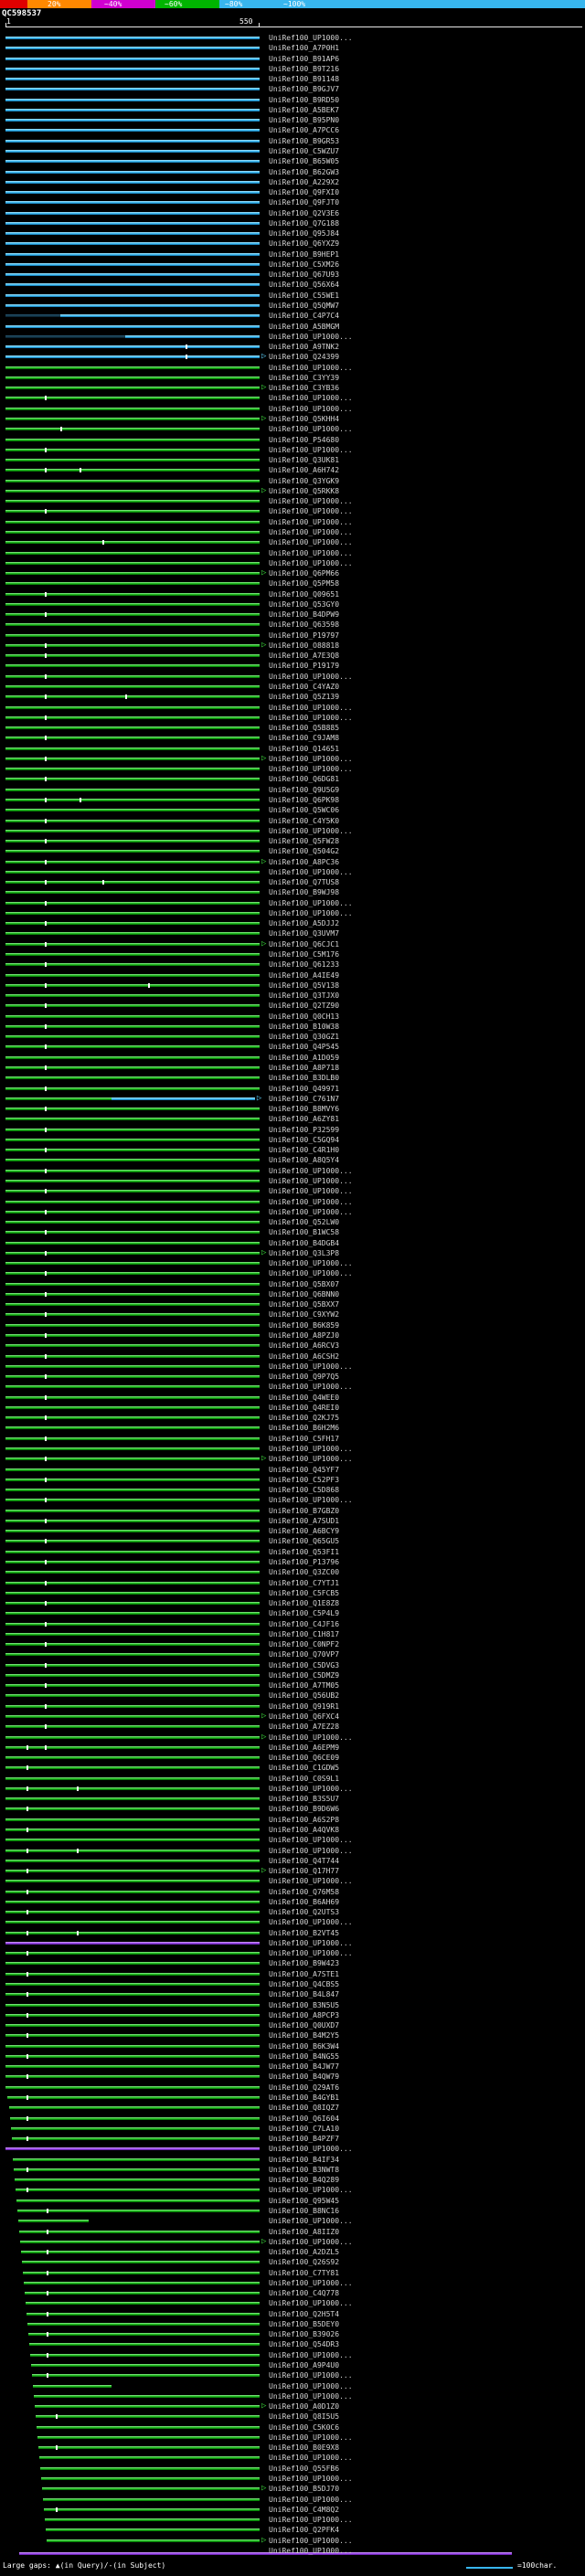 The height and width of the screenshot is (2576, 585). What do you see at coordinates (304, 779) in the screenshot?
I see `hit-label: UniRef100_Q6DG81` at bounding box center [304, 779].